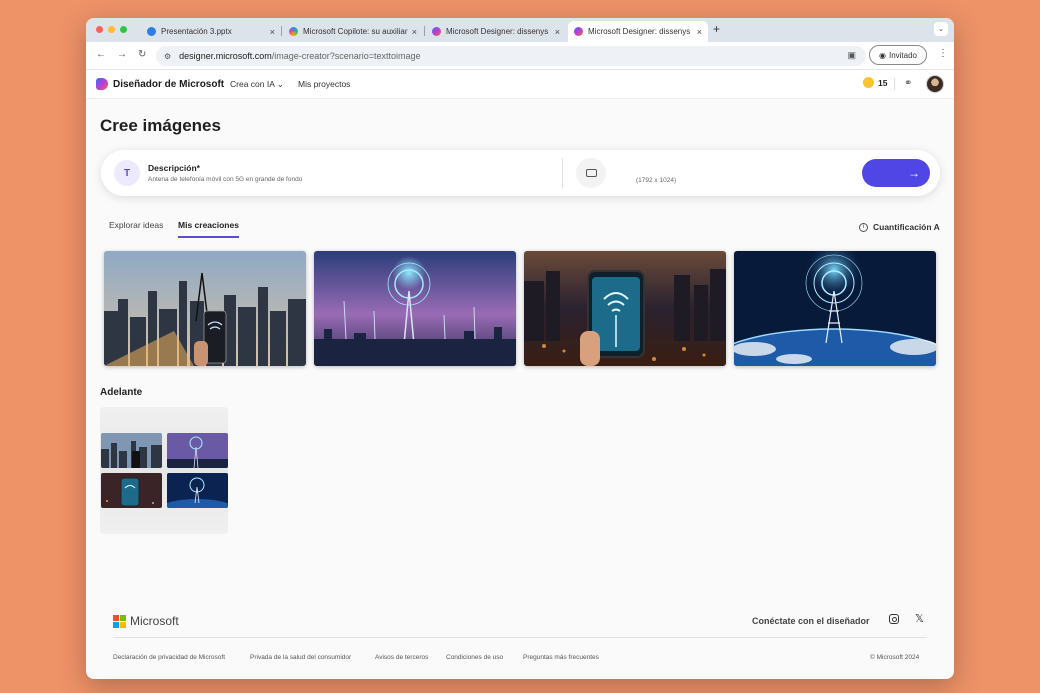 This screenshot has width=1040, height=693. What do you see at coordinates (164, 470) in the screenshot?
I see `collection-card` at bounding box center [164, 470].